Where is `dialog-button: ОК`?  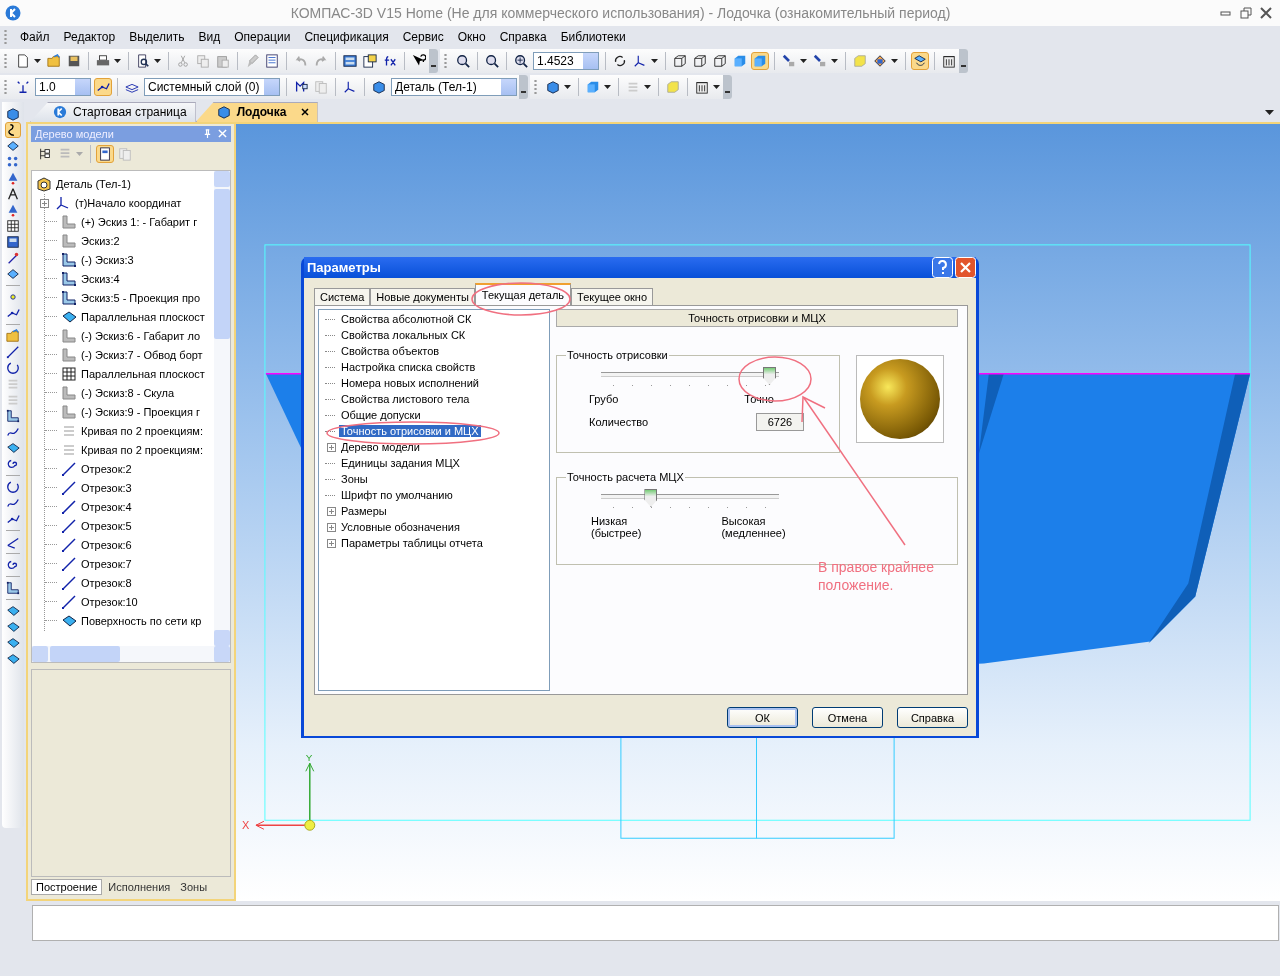 dialog-button: ОК is located at coordinates (762, 717).